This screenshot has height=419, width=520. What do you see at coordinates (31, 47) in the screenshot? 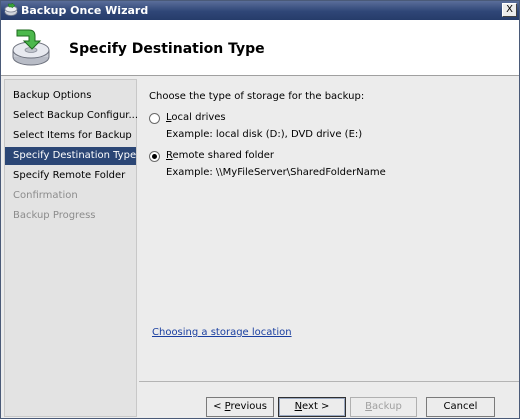
I see `backup-drive-icon` at bounding box center [31, 47].